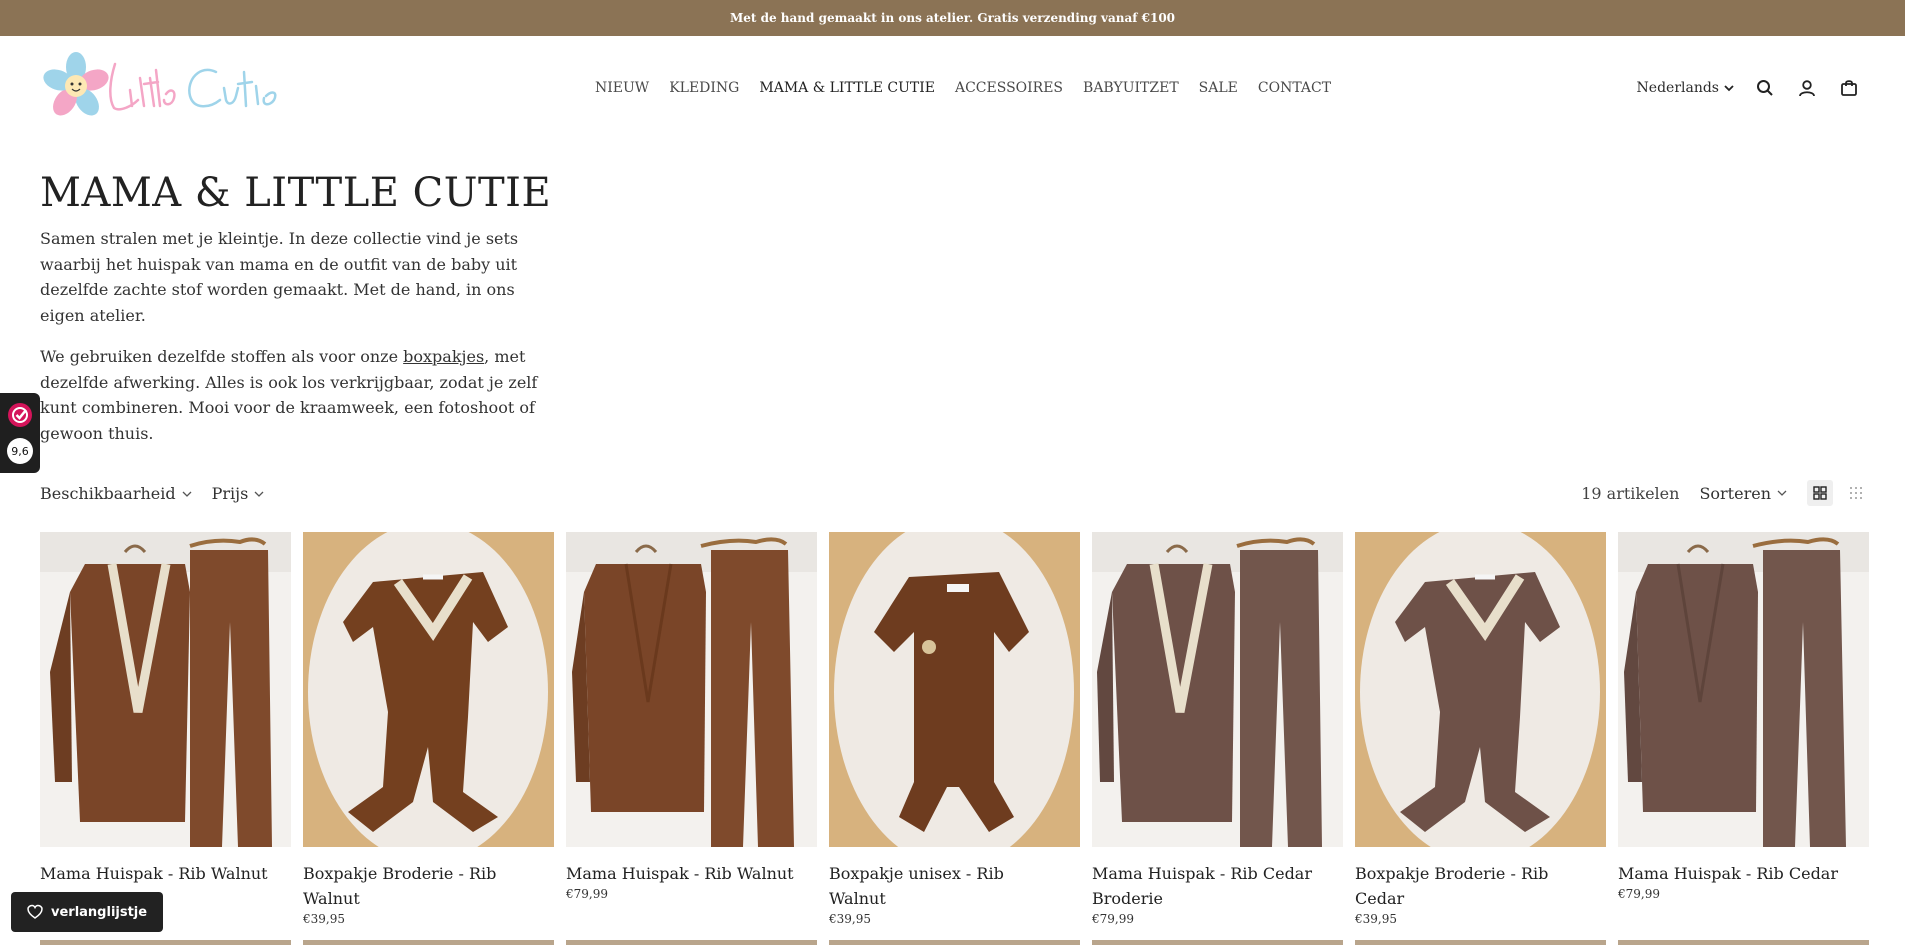 Image resolution: width=1905 pixels, height=945 pixels. I want to click on language-selector: Nederlands, so click(1686, 88).